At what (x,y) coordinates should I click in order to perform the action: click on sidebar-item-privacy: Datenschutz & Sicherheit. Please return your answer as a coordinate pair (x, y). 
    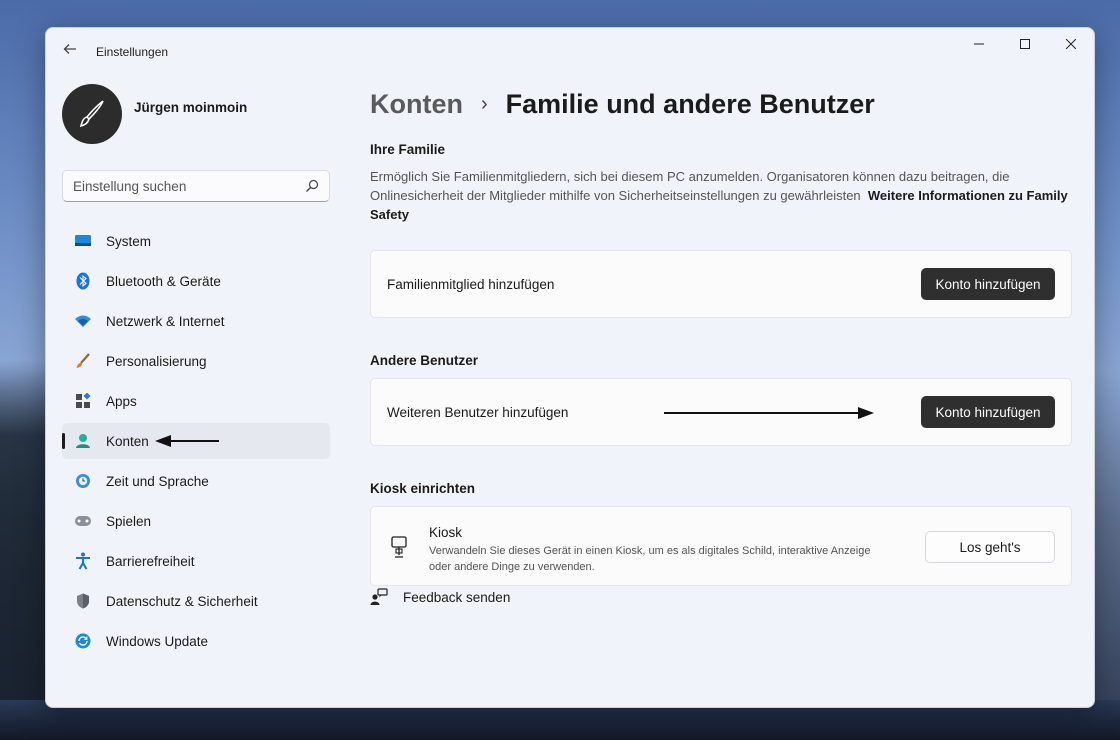
    Looking at the image, I should click on (196, 601).